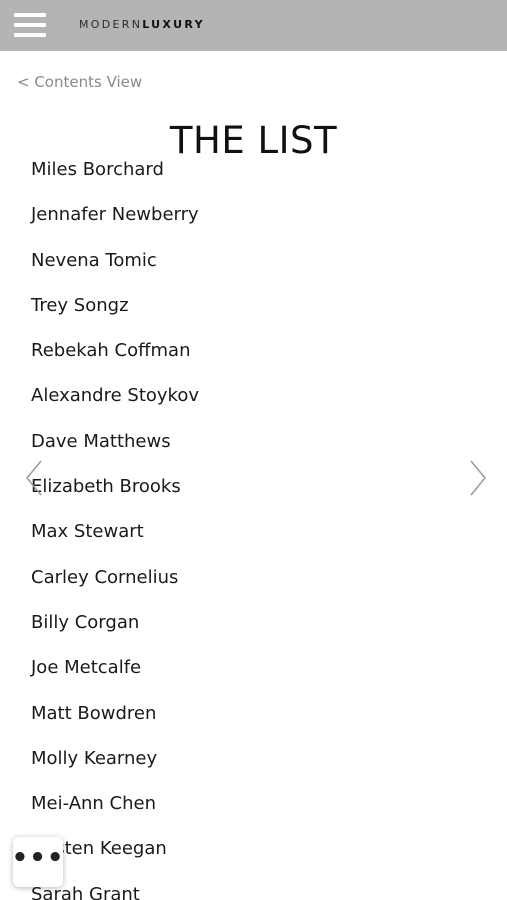 The width and height of the screenshot is (507, 900). I want to click on more-dots-icon: •••, so click(38, 858).